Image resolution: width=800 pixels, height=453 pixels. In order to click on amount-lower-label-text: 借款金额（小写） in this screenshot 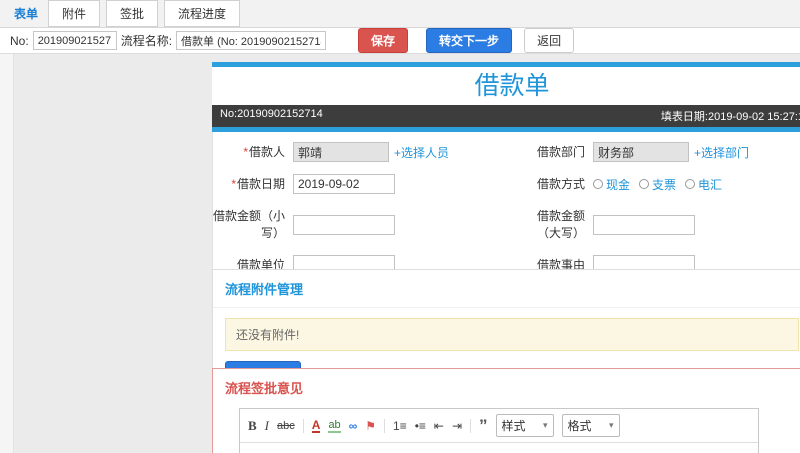, I will do `click(249, 224)`.